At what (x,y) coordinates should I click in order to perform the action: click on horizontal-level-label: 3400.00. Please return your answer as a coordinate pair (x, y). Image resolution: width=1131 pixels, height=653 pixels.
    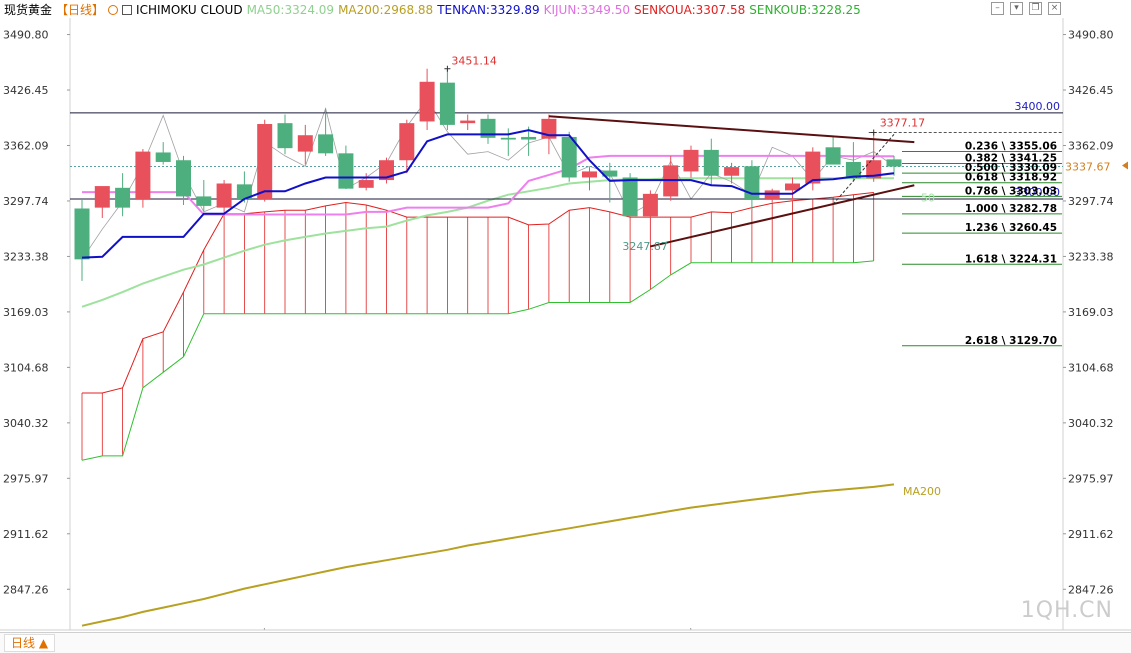
    Looking at the image, I should click on (1038, 106).